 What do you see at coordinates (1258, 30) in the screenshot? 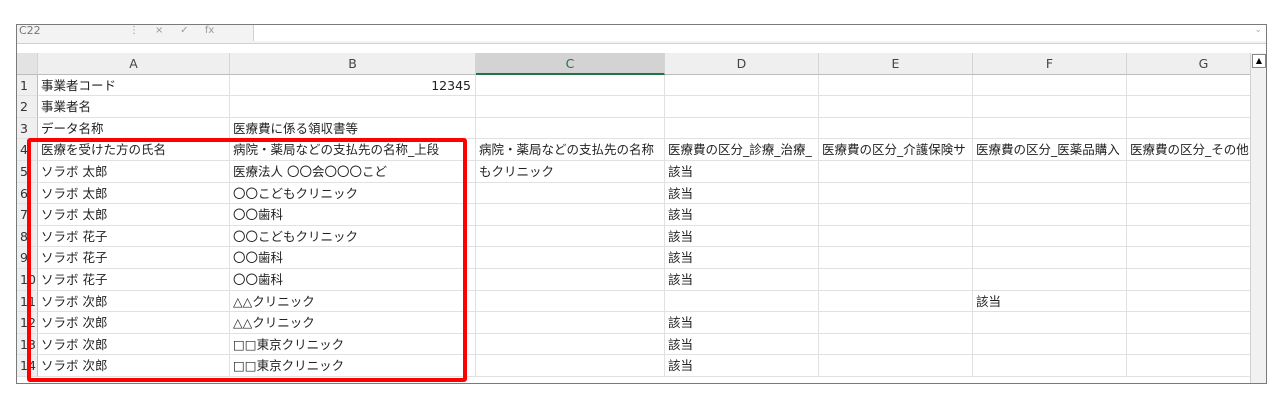
I see `expand-icon: ⌄` at bounding box center [1258, 30].